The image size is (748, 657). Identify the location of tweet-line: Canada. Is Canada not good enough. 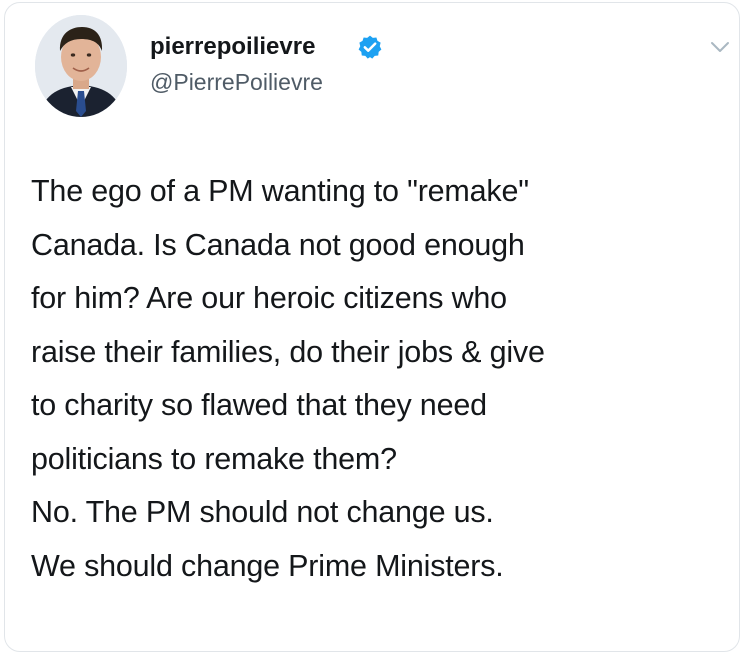
(278, 244).